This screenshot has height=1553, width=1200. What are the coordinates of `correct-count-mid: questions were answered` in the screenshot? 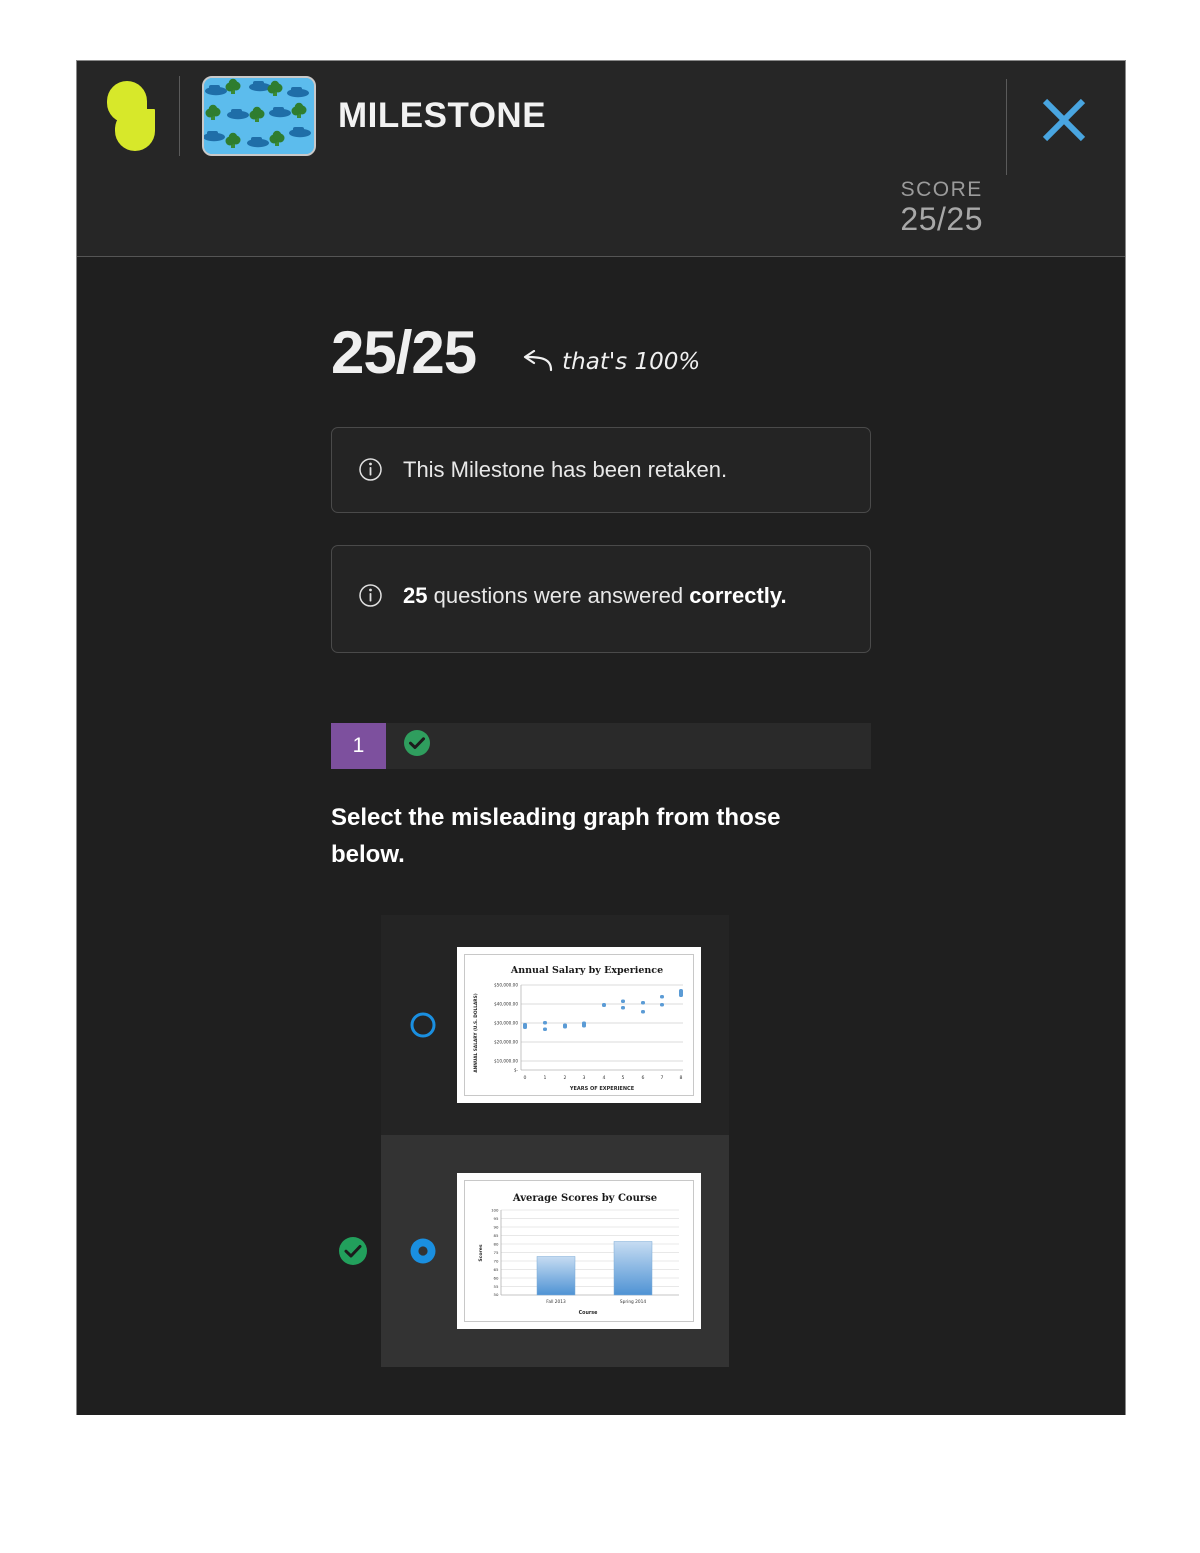 It's located at (558, 595).